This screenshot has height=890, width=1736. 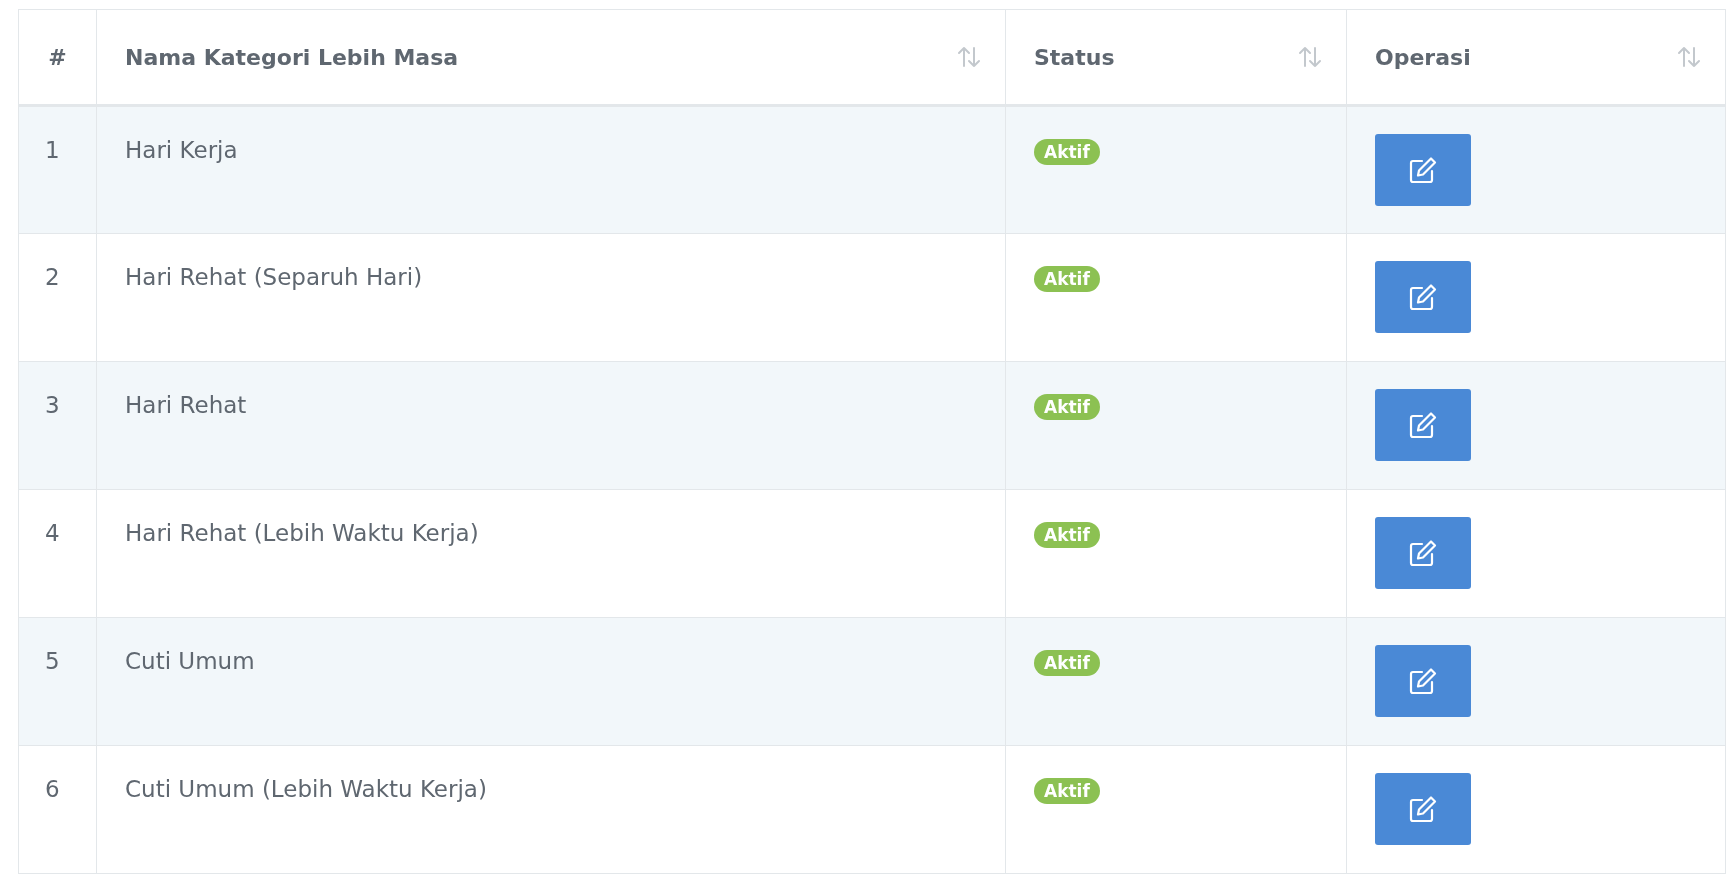 I want to click on category-name: Hari Rehat (Separuh Hari), so click(x=274, y=277).